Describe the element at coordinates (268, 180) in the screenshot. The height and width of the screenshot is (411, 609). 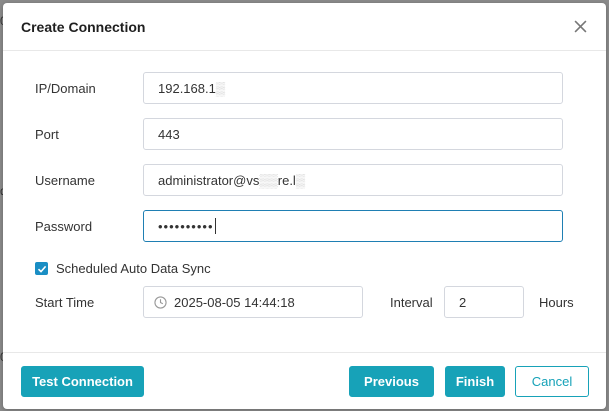
I see `redacted-segment: ▒▒` at that location.